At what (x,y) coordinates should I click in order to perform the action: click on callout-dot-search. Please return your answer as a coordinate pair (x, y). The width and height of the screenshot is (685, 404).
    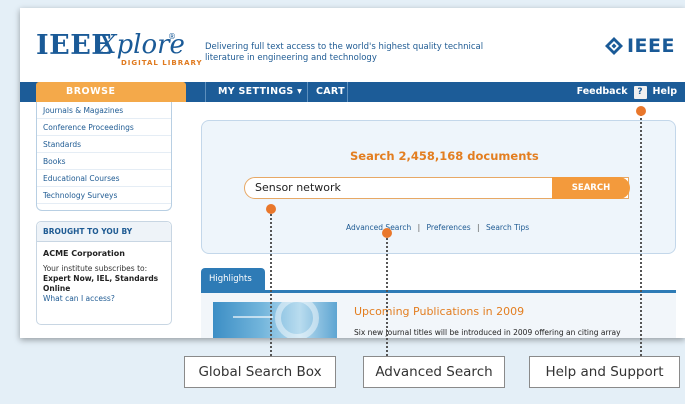
    Looking at the image, I should click on (271, 209).